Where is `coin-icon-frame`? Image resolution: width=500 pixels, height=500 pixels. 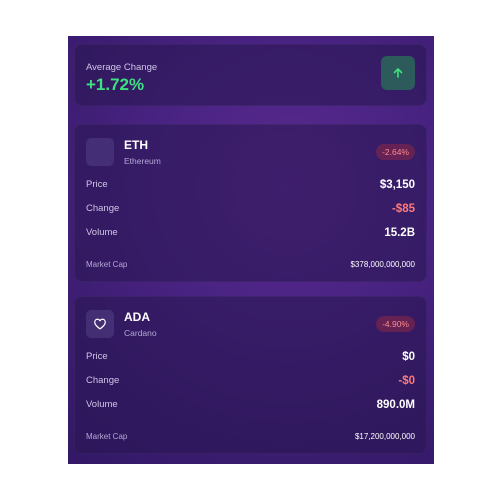 coin-icon-frame is located at coordinates (100, 324).